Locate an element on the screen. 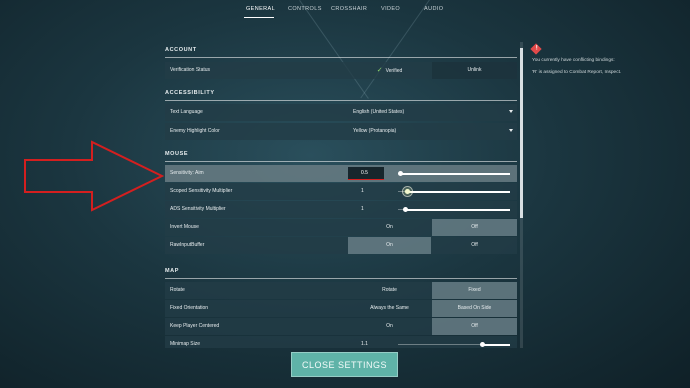 This screenshot has width=690, height=388. verified-status: ✓ Verified is located at coordinates (389, 70).